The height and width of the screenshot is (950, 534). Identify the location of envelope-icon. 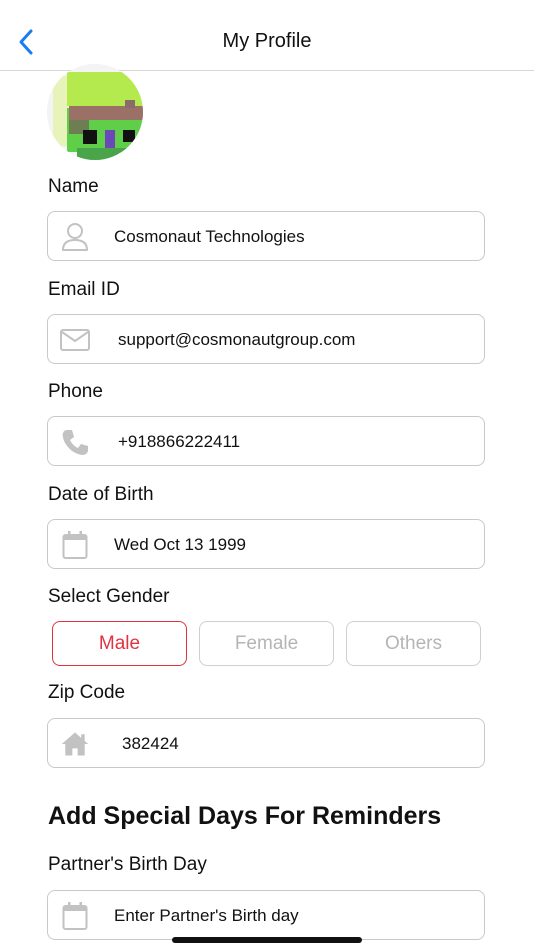
(75, 340).